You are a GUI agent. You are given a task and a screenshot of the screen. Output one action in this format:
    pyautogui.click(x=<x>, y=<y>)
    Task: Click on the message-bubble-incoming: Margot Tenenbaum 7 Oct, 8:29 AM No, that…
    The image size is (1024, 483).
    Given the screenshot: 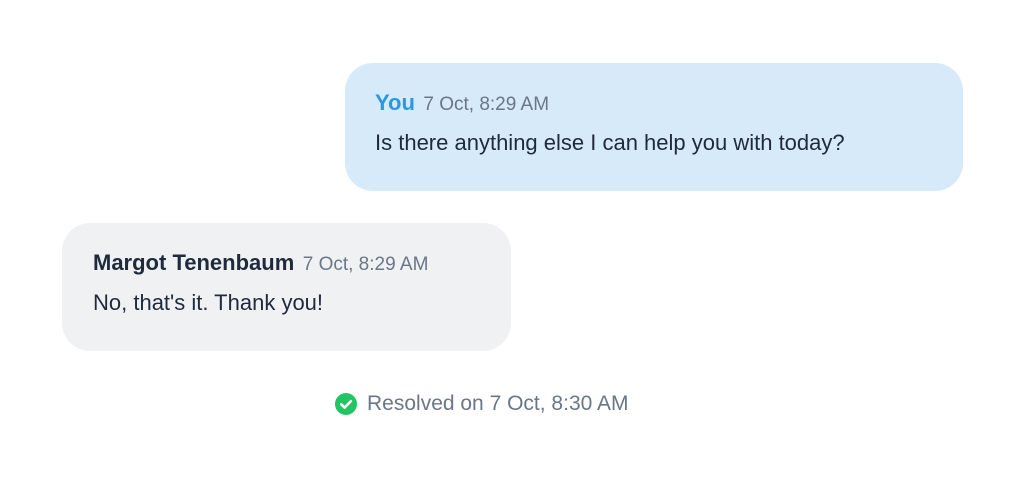 What is the action you would take?
    pyautogui.click(x=286, y=287)
    